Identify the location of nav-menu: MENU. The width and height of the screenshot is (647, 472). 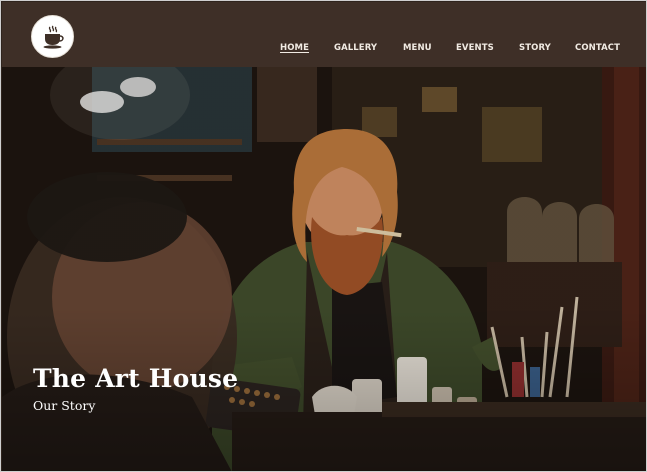
(417, 50).